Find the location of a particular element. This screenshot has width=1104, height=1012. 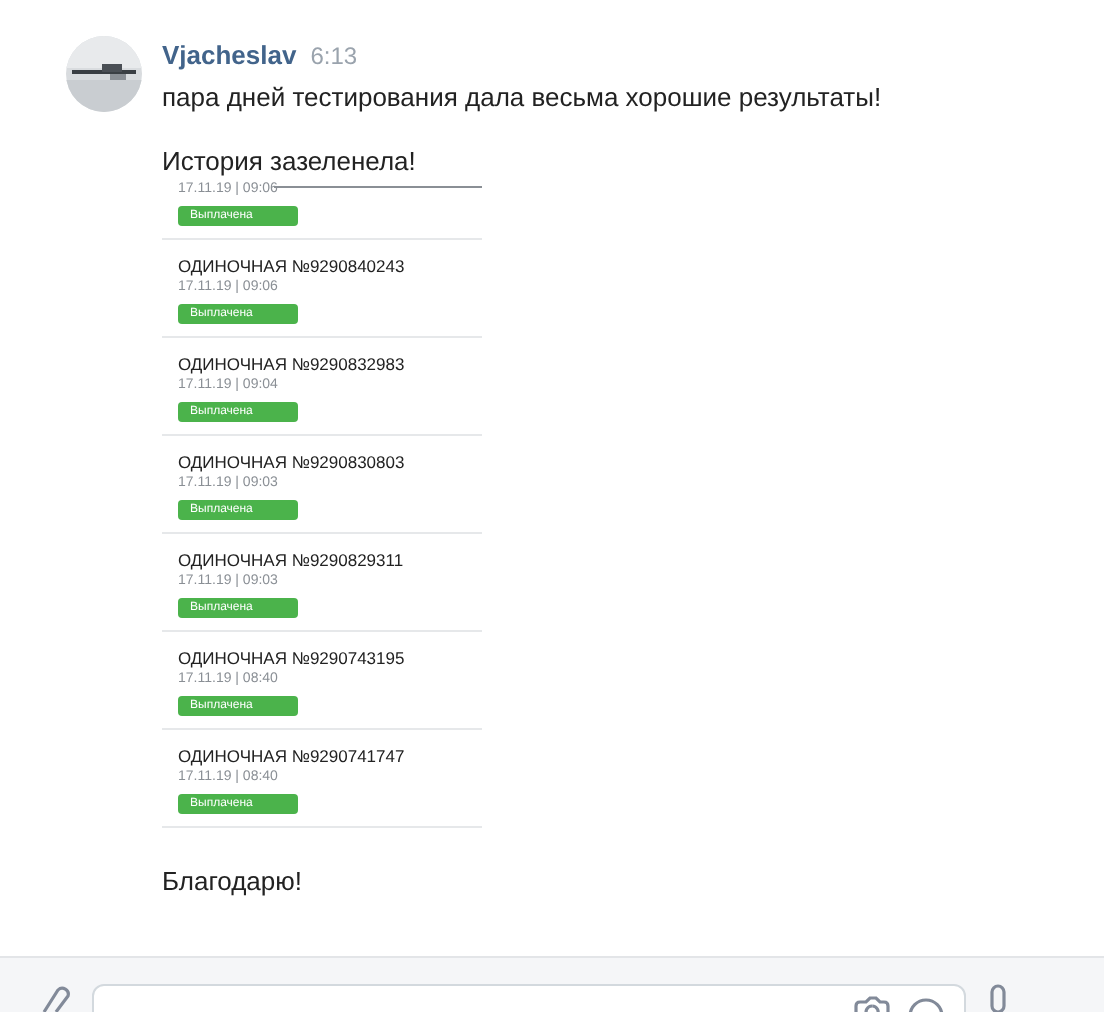

smiley-icon is located at coordinates (926, 1004).